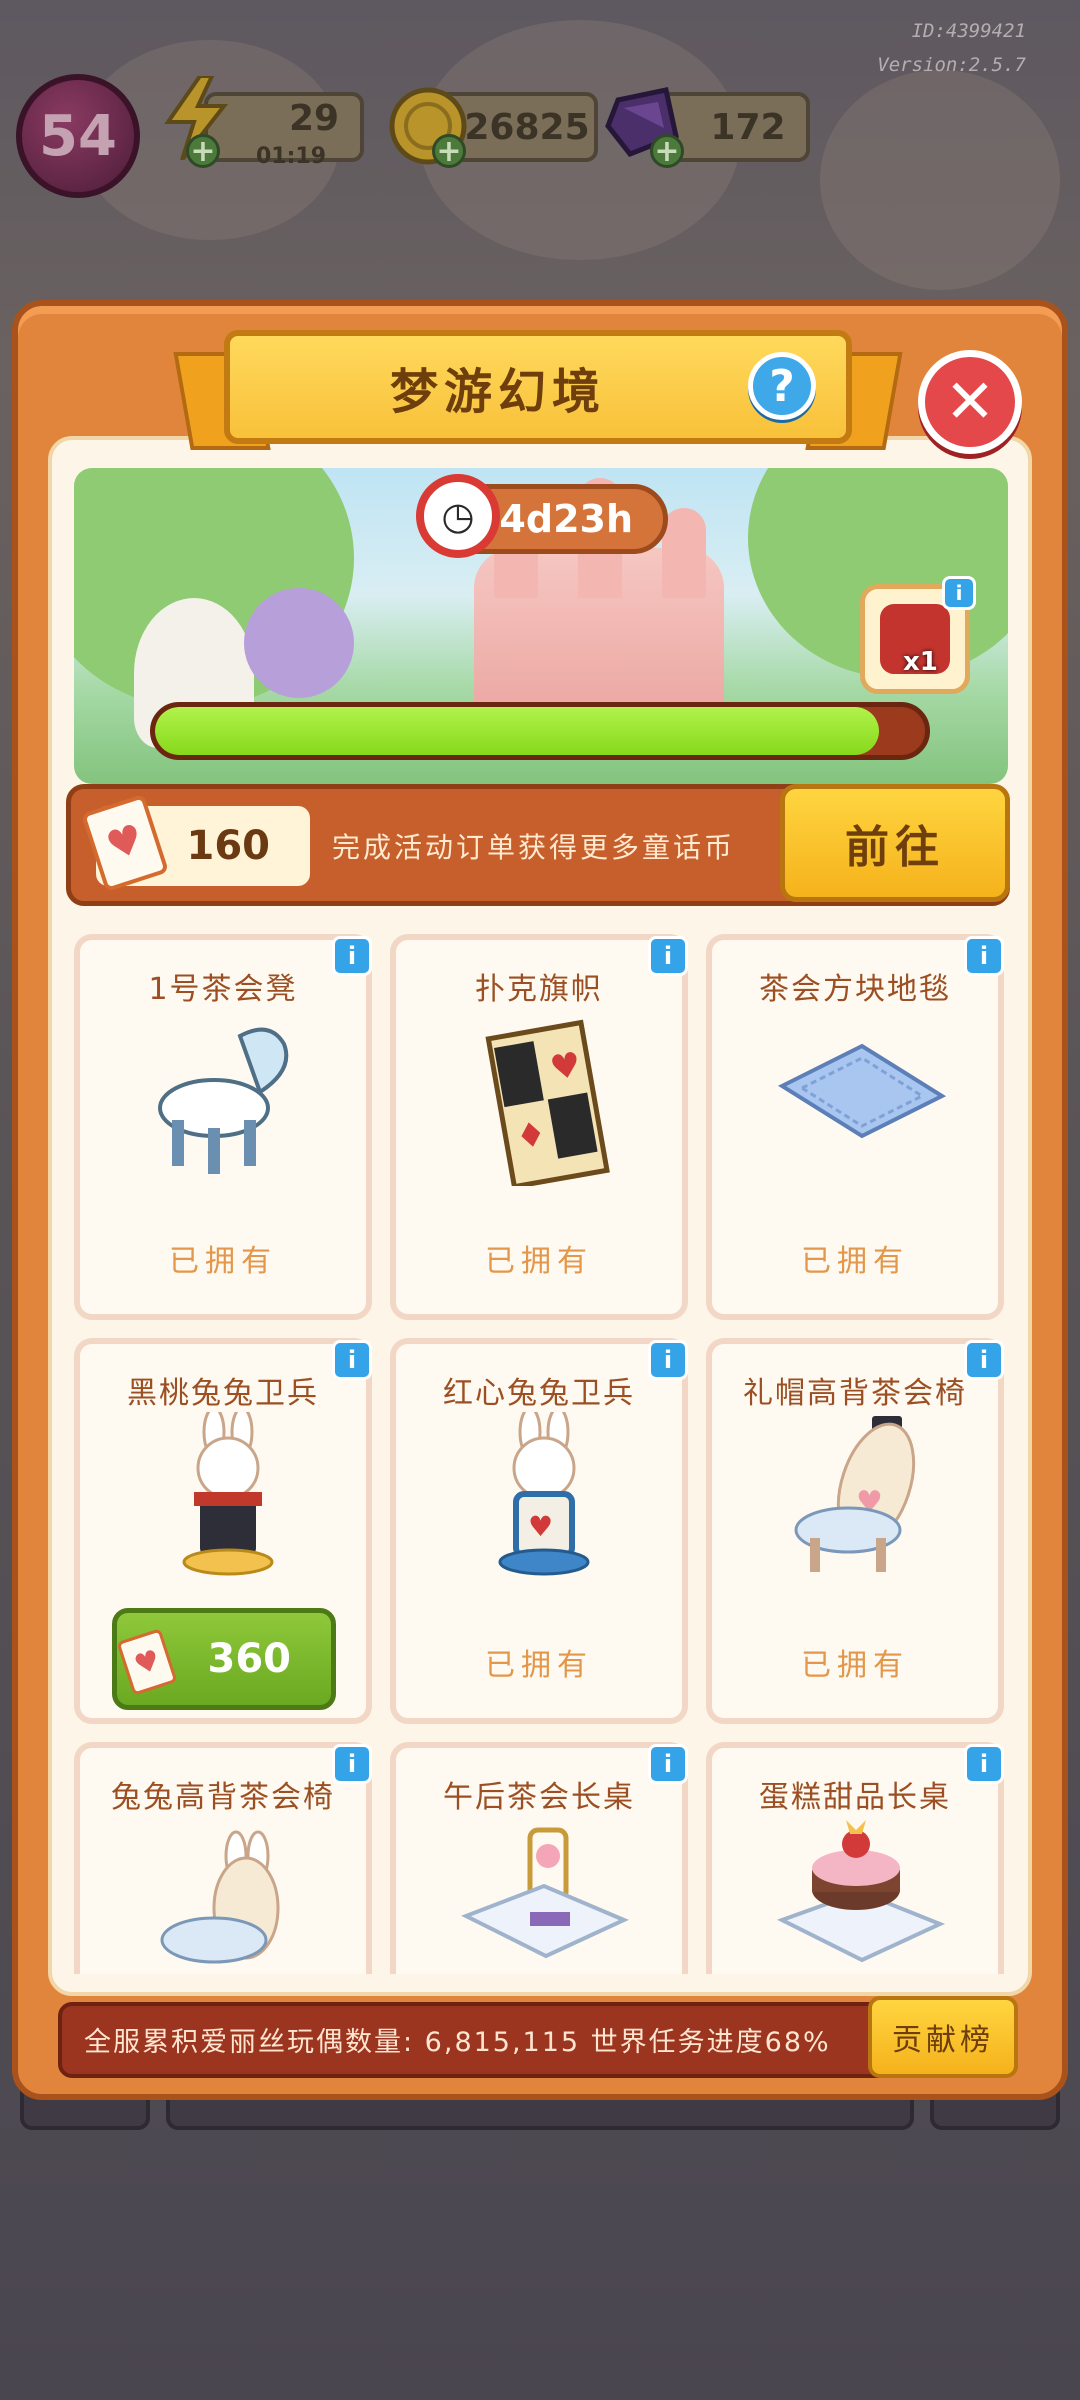 The height and width of the screenshot is (2400, 1080). What do you see at coordinates (951, 48) in the screenshot?
I see `build-info: ID:4399421 Version:2.5.7` at bounding box center [951, 48].